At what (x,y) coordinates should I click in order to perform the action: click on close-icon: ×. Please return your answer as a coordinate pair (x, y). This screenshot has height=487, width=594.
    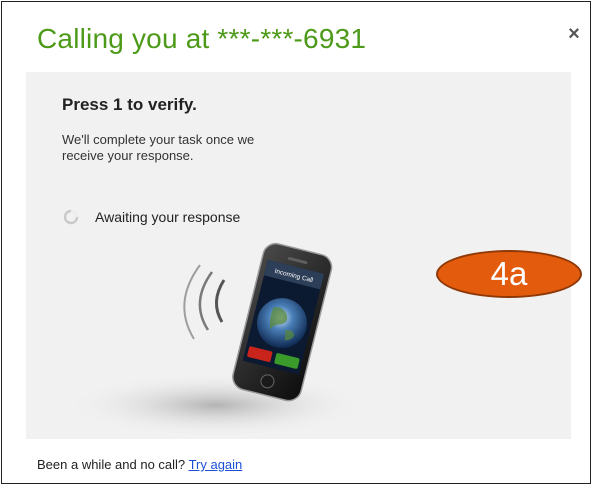
    Looking at the image, I should click on (574, 34).